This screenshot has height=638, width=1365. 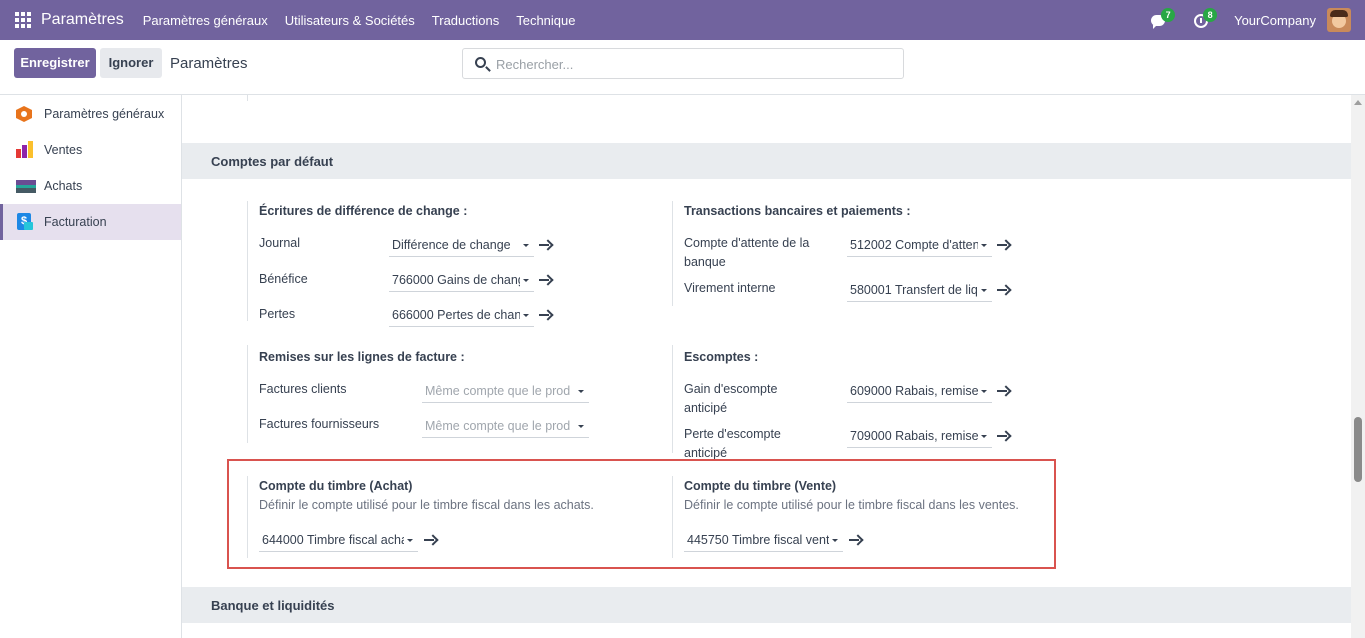 I want to click on vendor-discount-select: Même compte que le produit, so click(x=505, y=426).